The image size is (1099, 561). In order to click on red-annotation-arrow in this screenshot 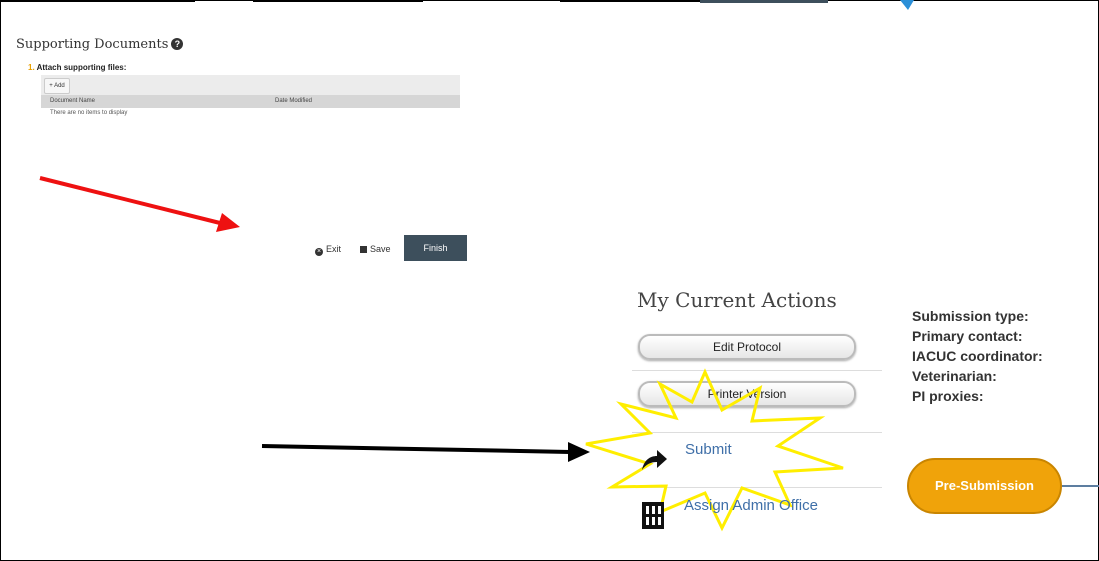, I will do `click(139, 204)`.